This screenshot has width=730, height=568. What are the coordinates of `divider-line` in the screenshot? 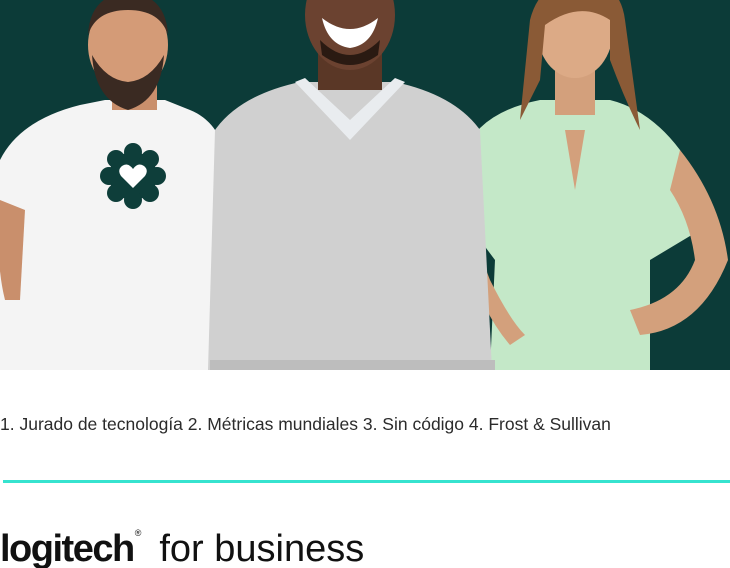 It's located at (366, 481).